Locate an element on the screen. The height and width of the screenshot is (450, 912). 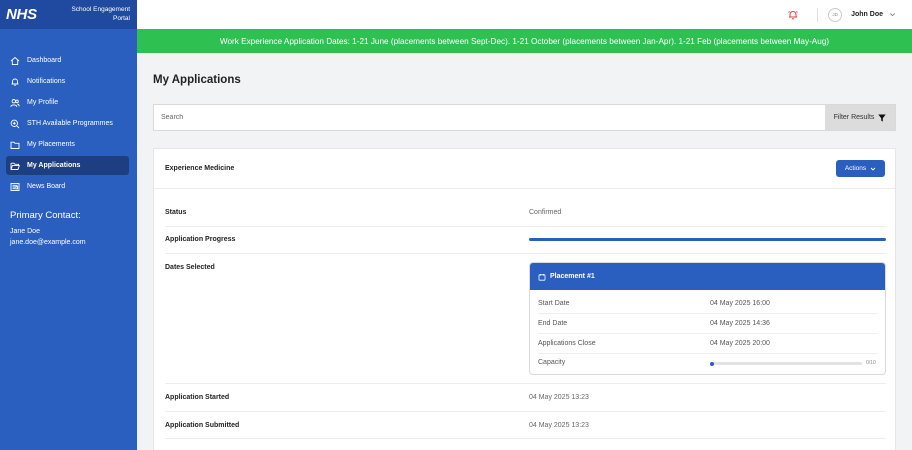
placement-title: Placement #1 is located at coordinates (572, 276).